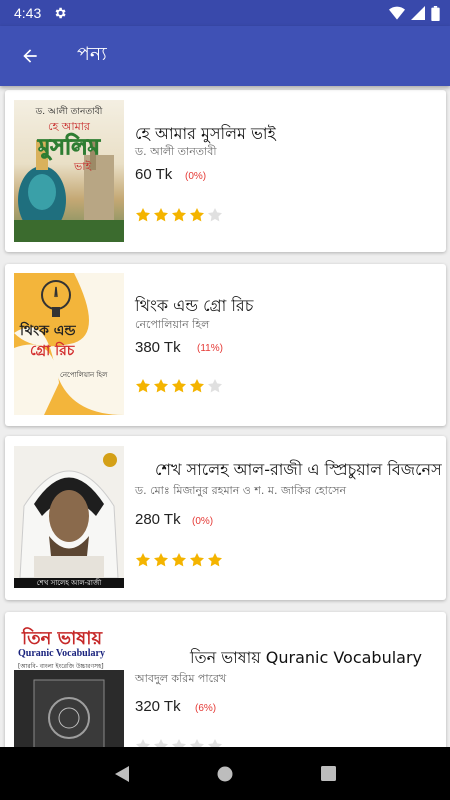 The width and height of the screenshot is (450, 800). What do you see at coordinates (176, 151) in the screenshot?
I see `book-author: ড. আলী তানতাবী` at bounding box center [176, 151].